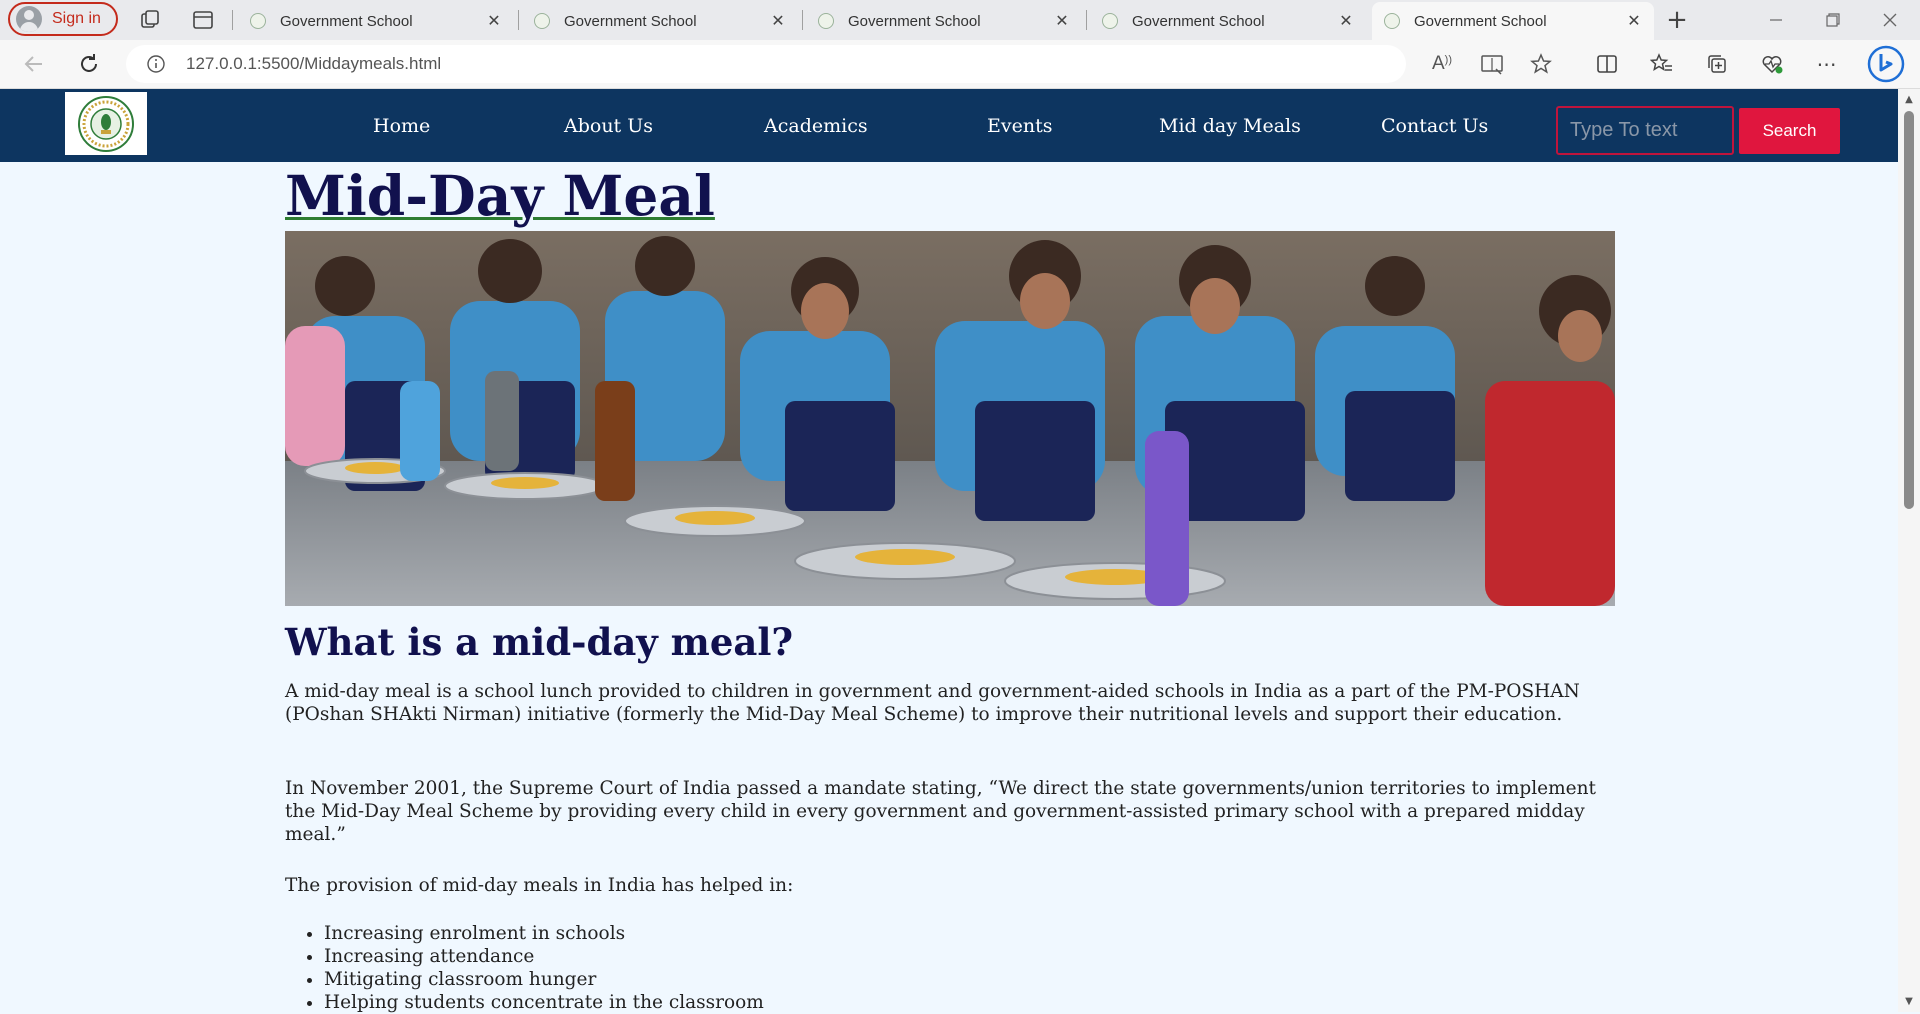 This screenshot has width=1920, height=1014. I want to click on list-item: Increasing attendance, so click(544, 956).